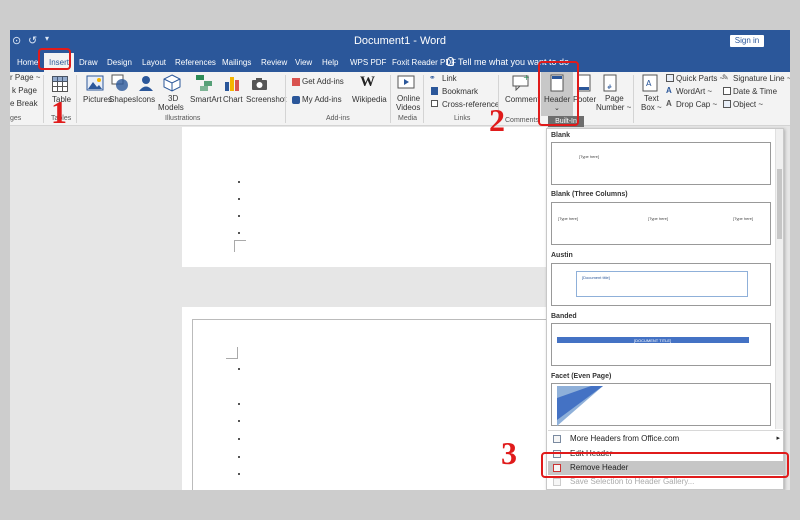  What do you see at coordinates (661, 223) in the screenshot?
I see `gallery-item-blank-three-columns: [Type here] [Type here] [Type here]` at bounding box center [661, 223].